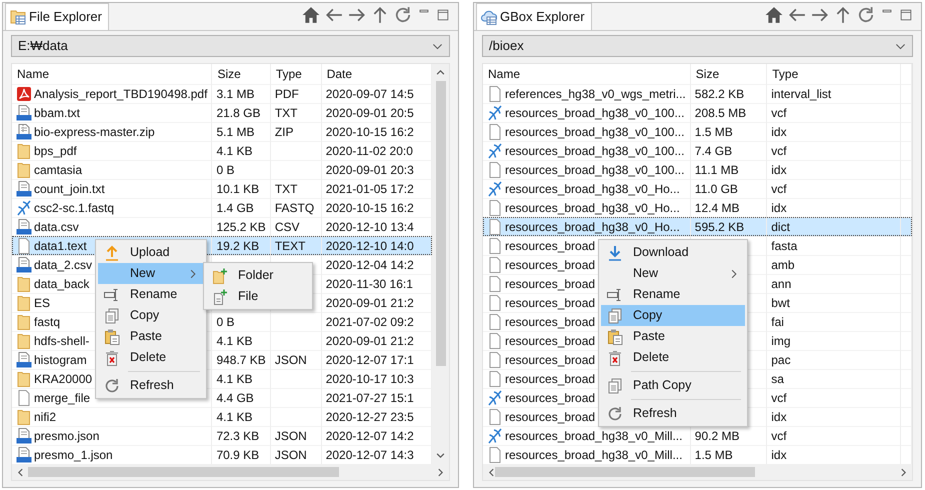  I want to click on table-row: resources_broad_hg38_v0_100... 11.1 MB idx, so click(697, 169).